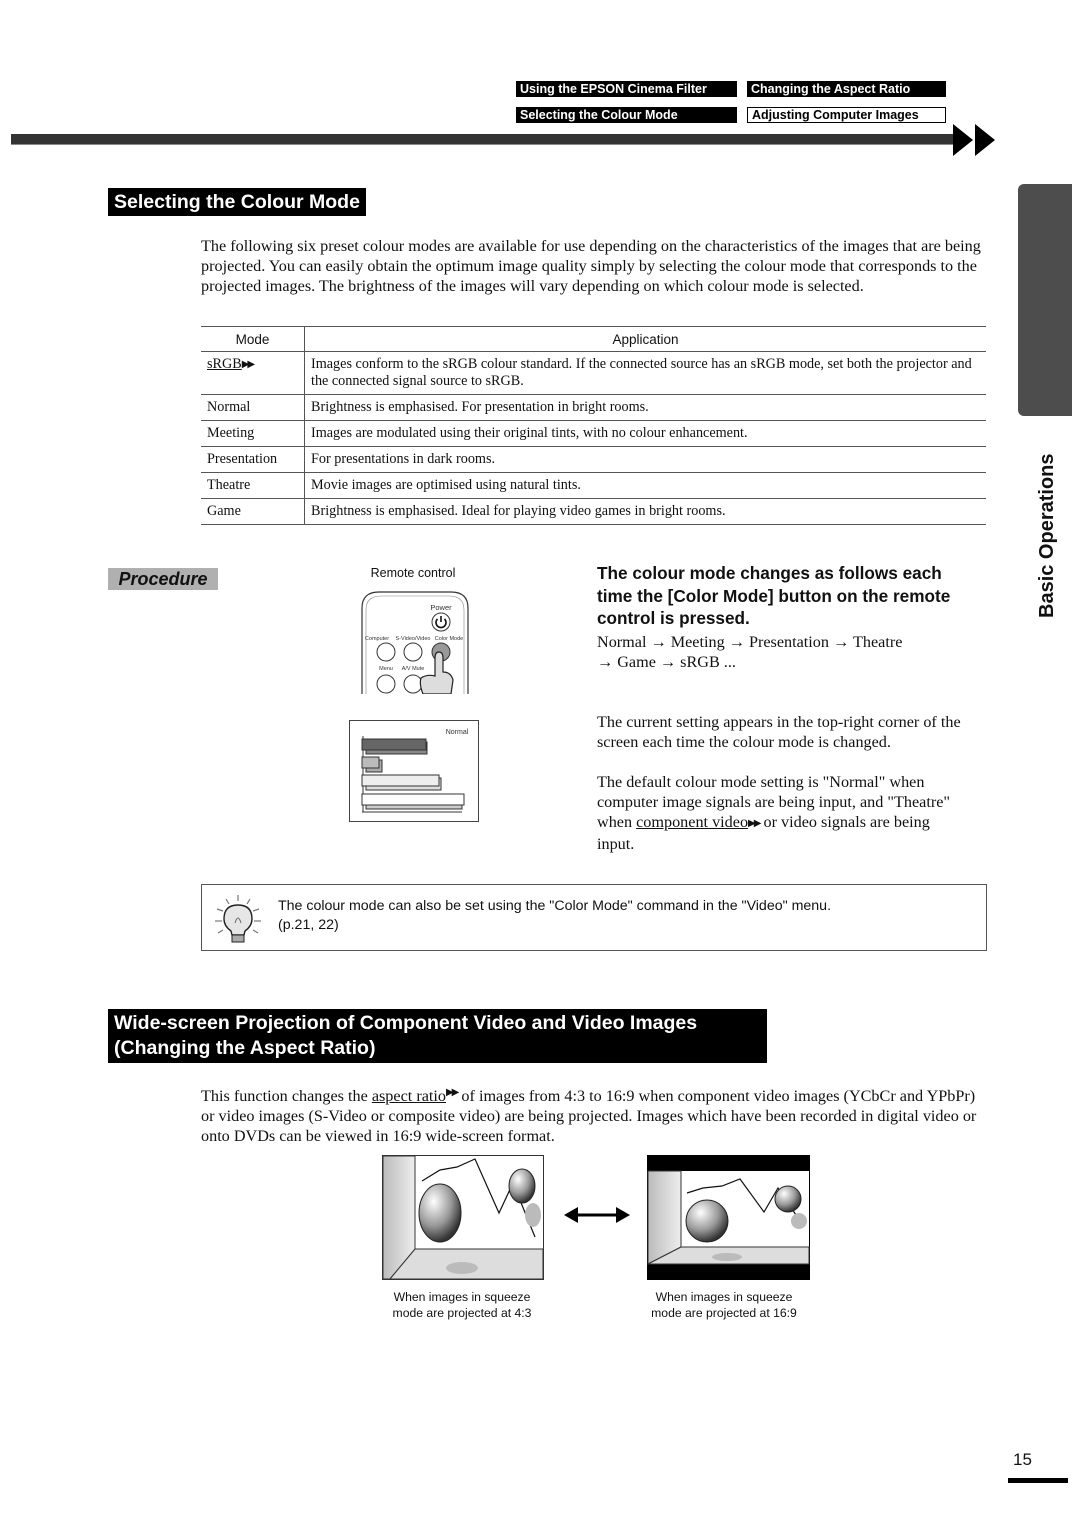 This screenshot has width=1080, height=1528. What do you see at coordinates (245, 1048) in the screenshot?
I see `section-title-line2: (Changing the Aspect Ratio)` at bounding box center [245, 1048].